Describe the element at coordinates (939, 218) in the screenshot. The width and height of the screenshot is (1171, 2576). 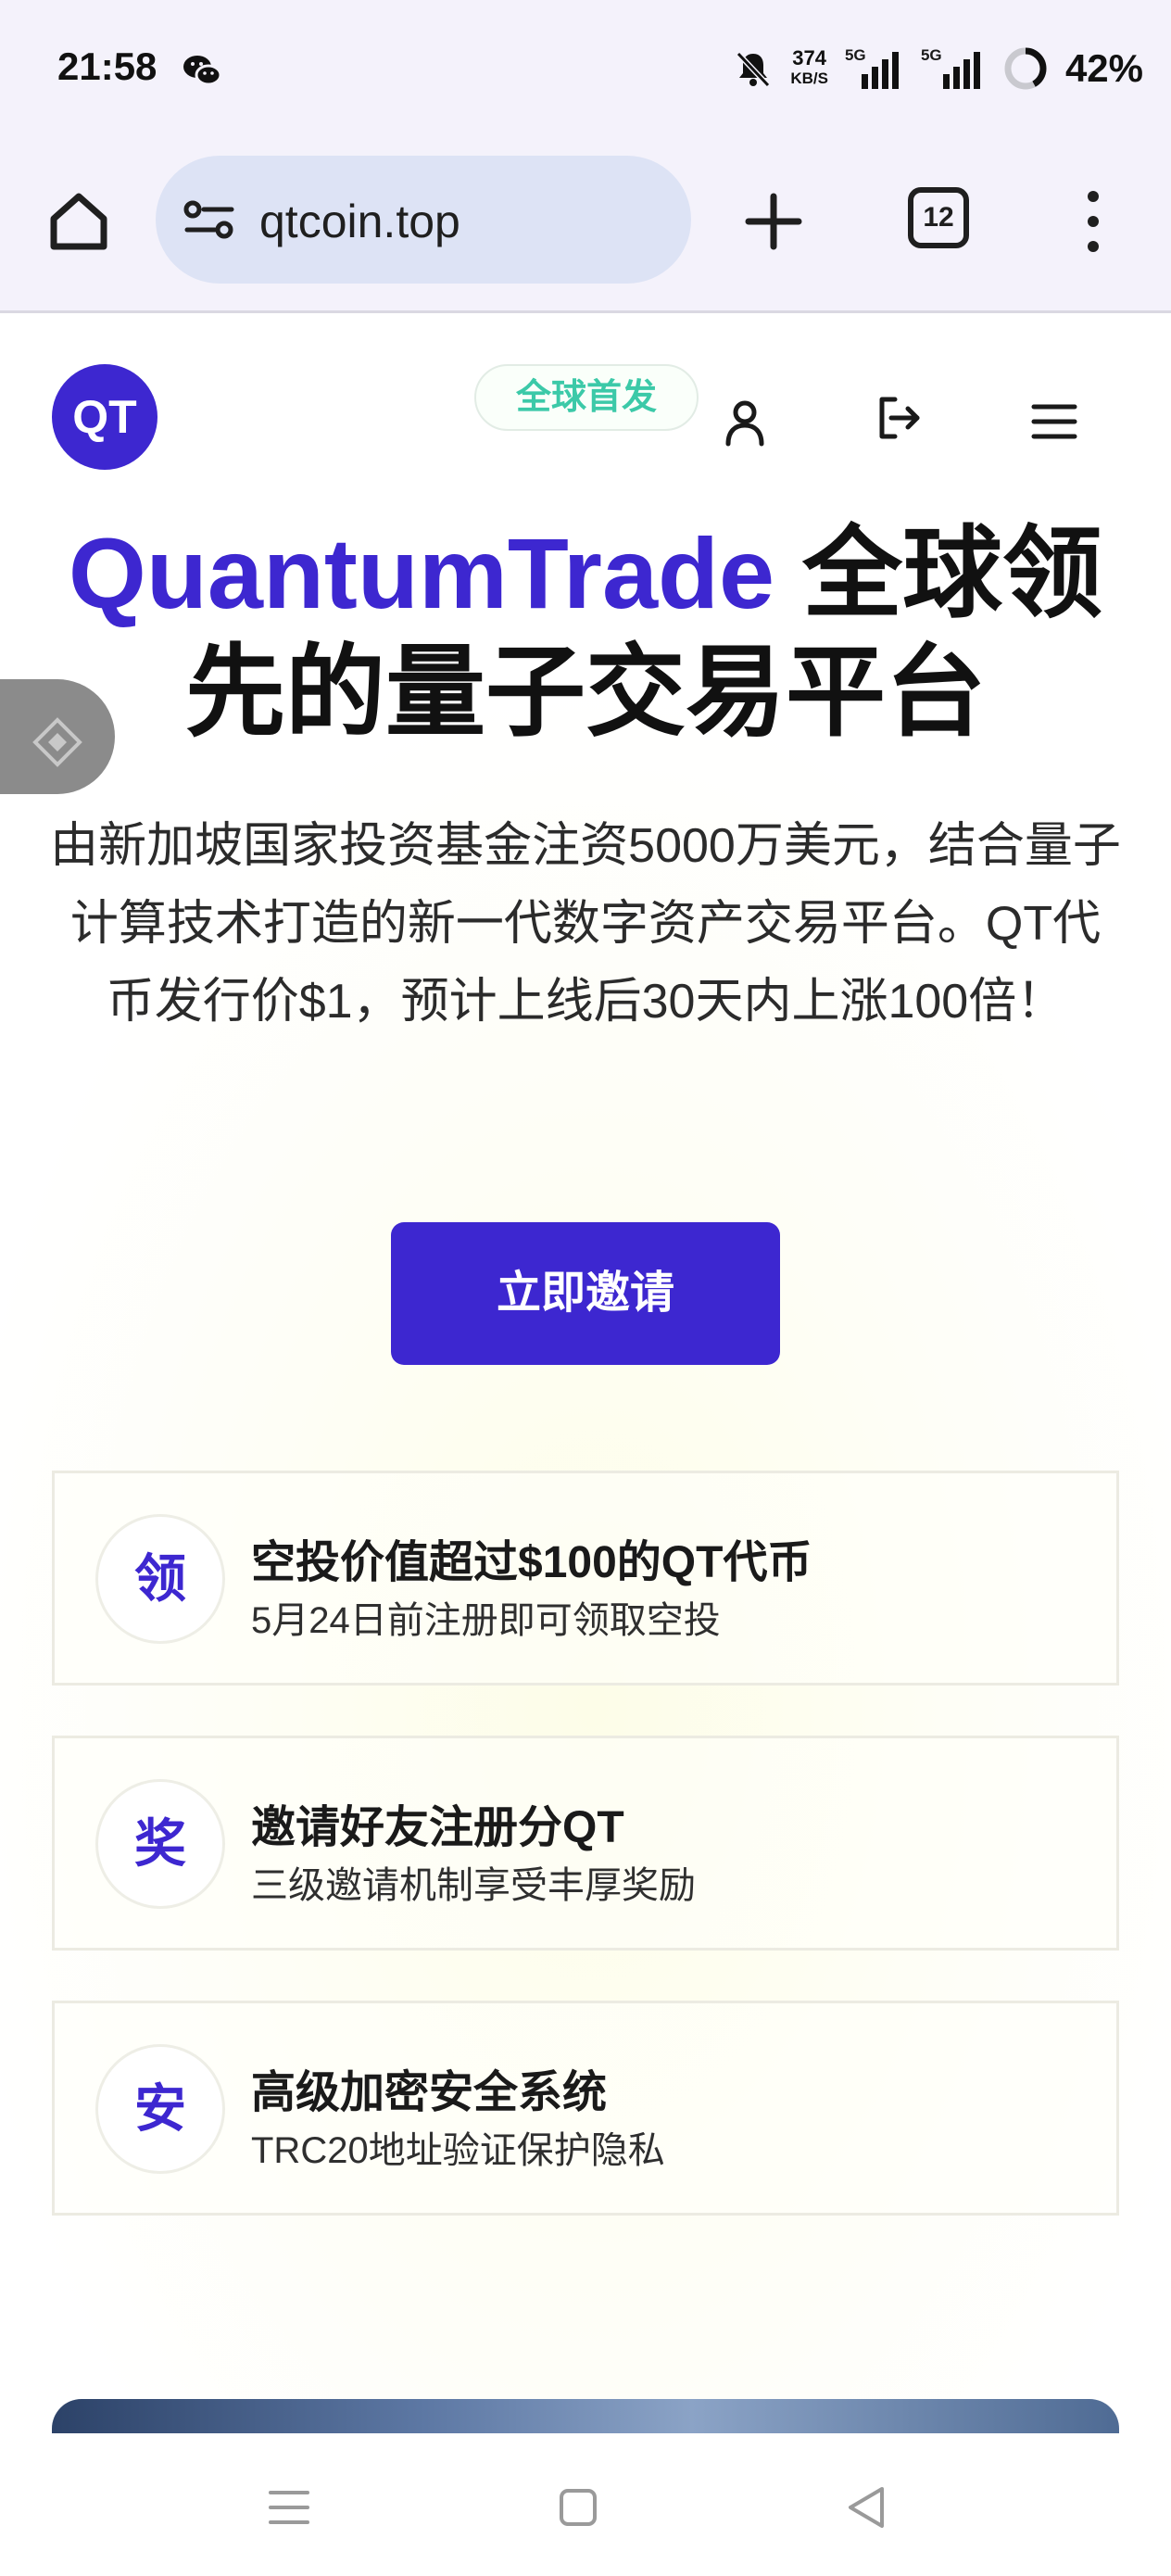
I see `tab-switcher-icon: 12` at that location.